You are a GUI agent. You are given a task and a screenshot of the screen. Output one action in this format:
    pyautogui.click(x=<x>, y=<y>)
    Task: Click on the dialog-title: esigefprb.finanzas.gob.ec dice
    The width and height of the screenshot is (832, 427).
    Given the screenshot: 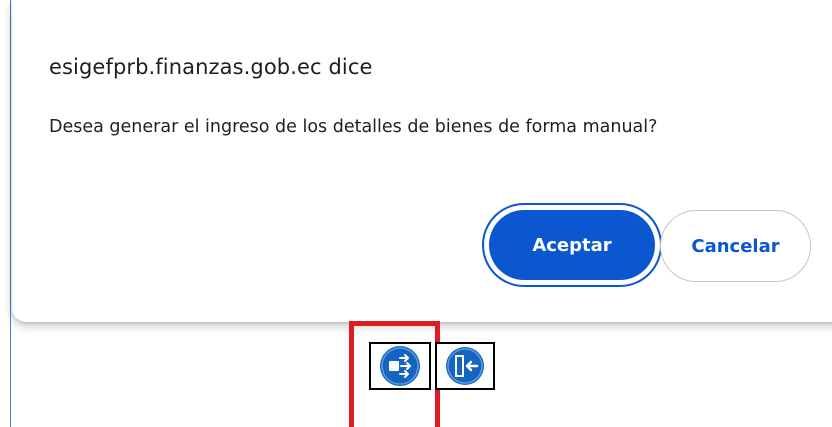 What is the action you would take?
    pyautogui.click(x=211, y=67)
    